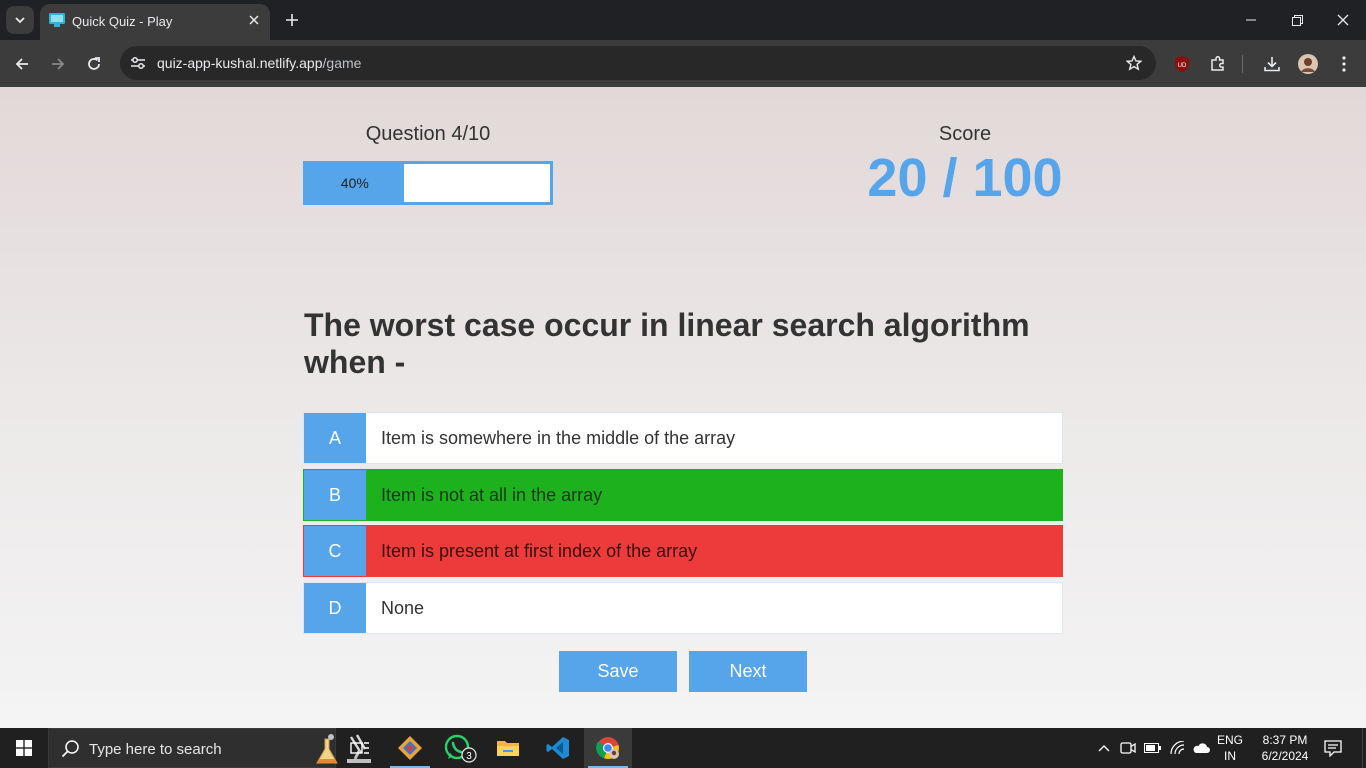 This screenshot has height=768, width=1366. I want to click on plus-icon, so click(292, 20).